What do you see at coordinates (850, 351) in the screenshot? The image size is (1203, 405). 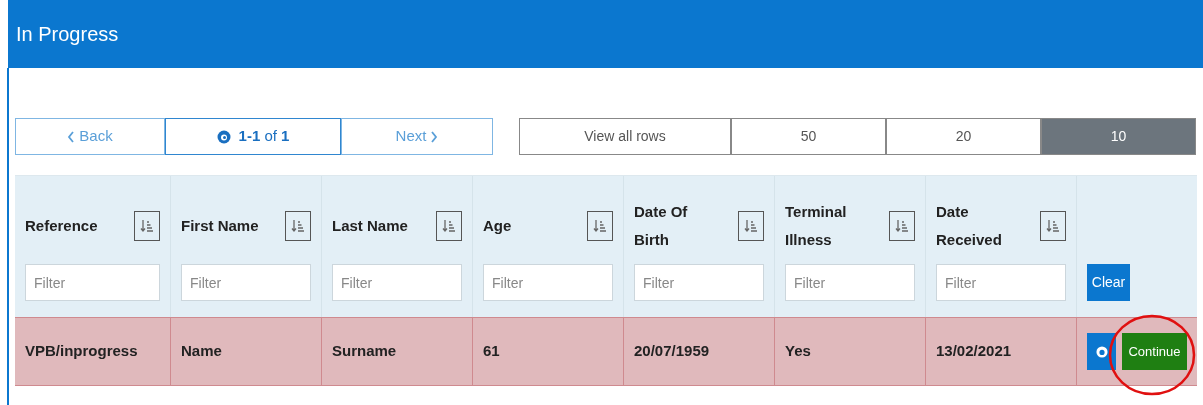 I see `table-cell: Yes` at bounding box center [850, 351].